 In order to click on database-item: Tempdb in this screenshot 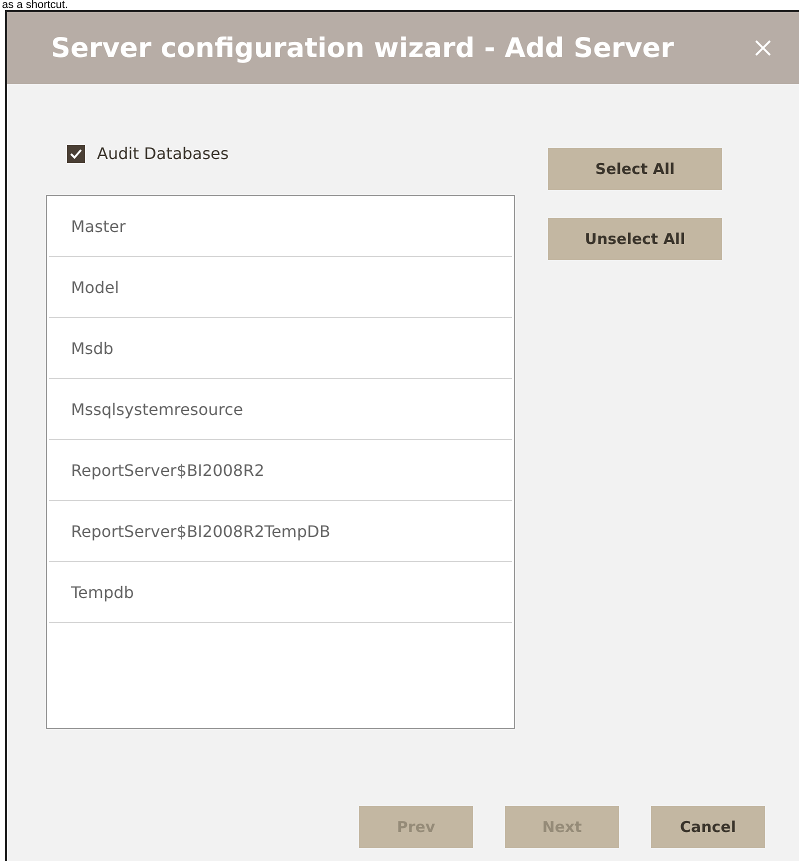, I will do `click(280, 592)`.